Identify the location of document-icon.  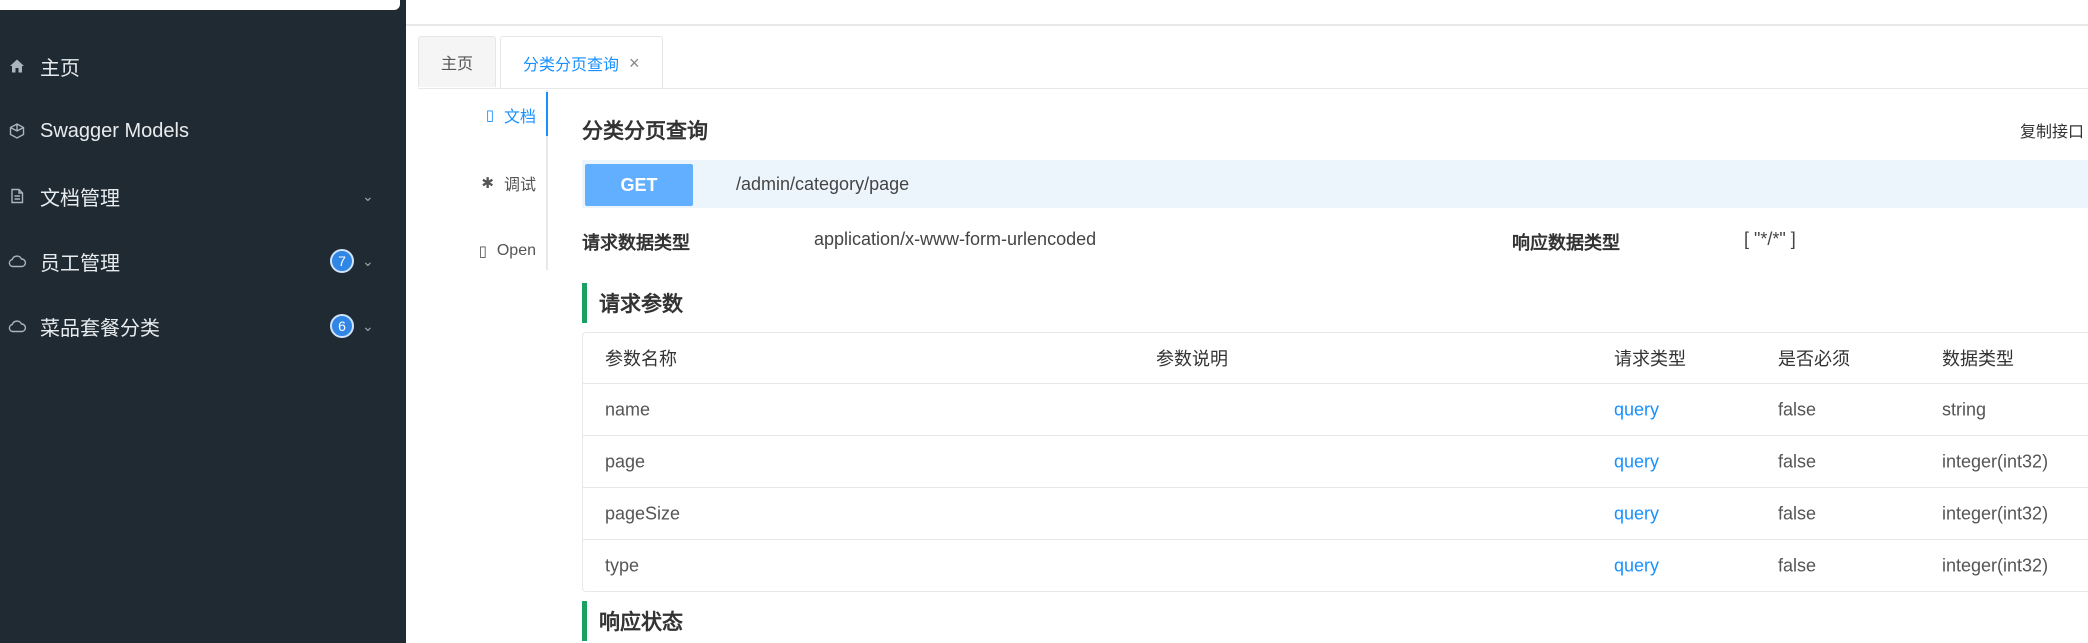
(17, 196).